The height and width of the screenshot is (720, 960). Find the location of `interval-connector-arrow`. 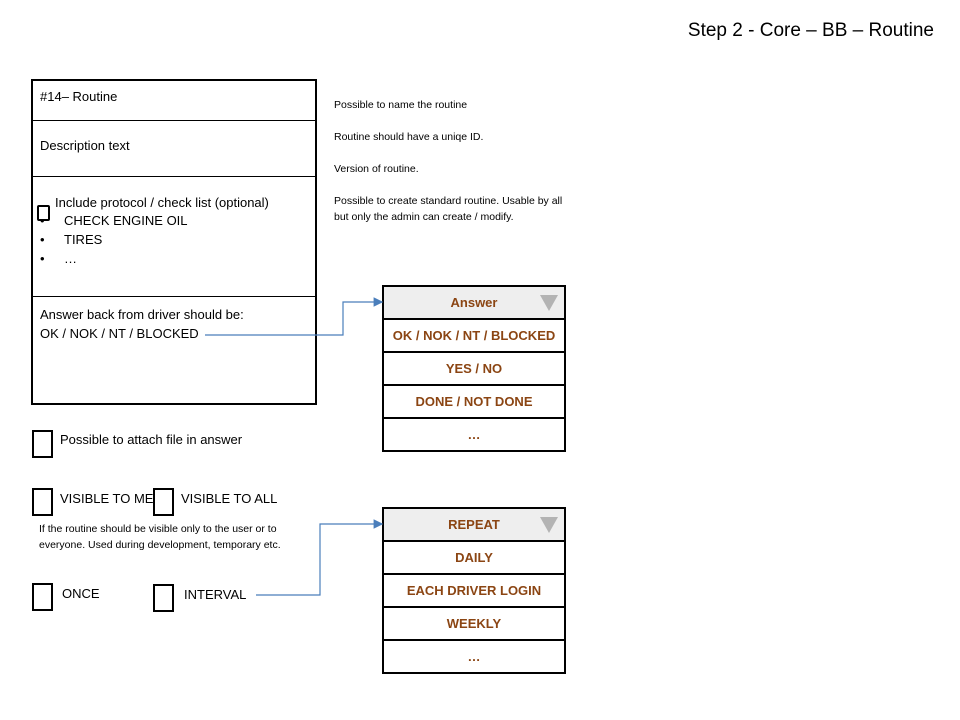

interval-connector-arrow is located at coordinates (320, 557).